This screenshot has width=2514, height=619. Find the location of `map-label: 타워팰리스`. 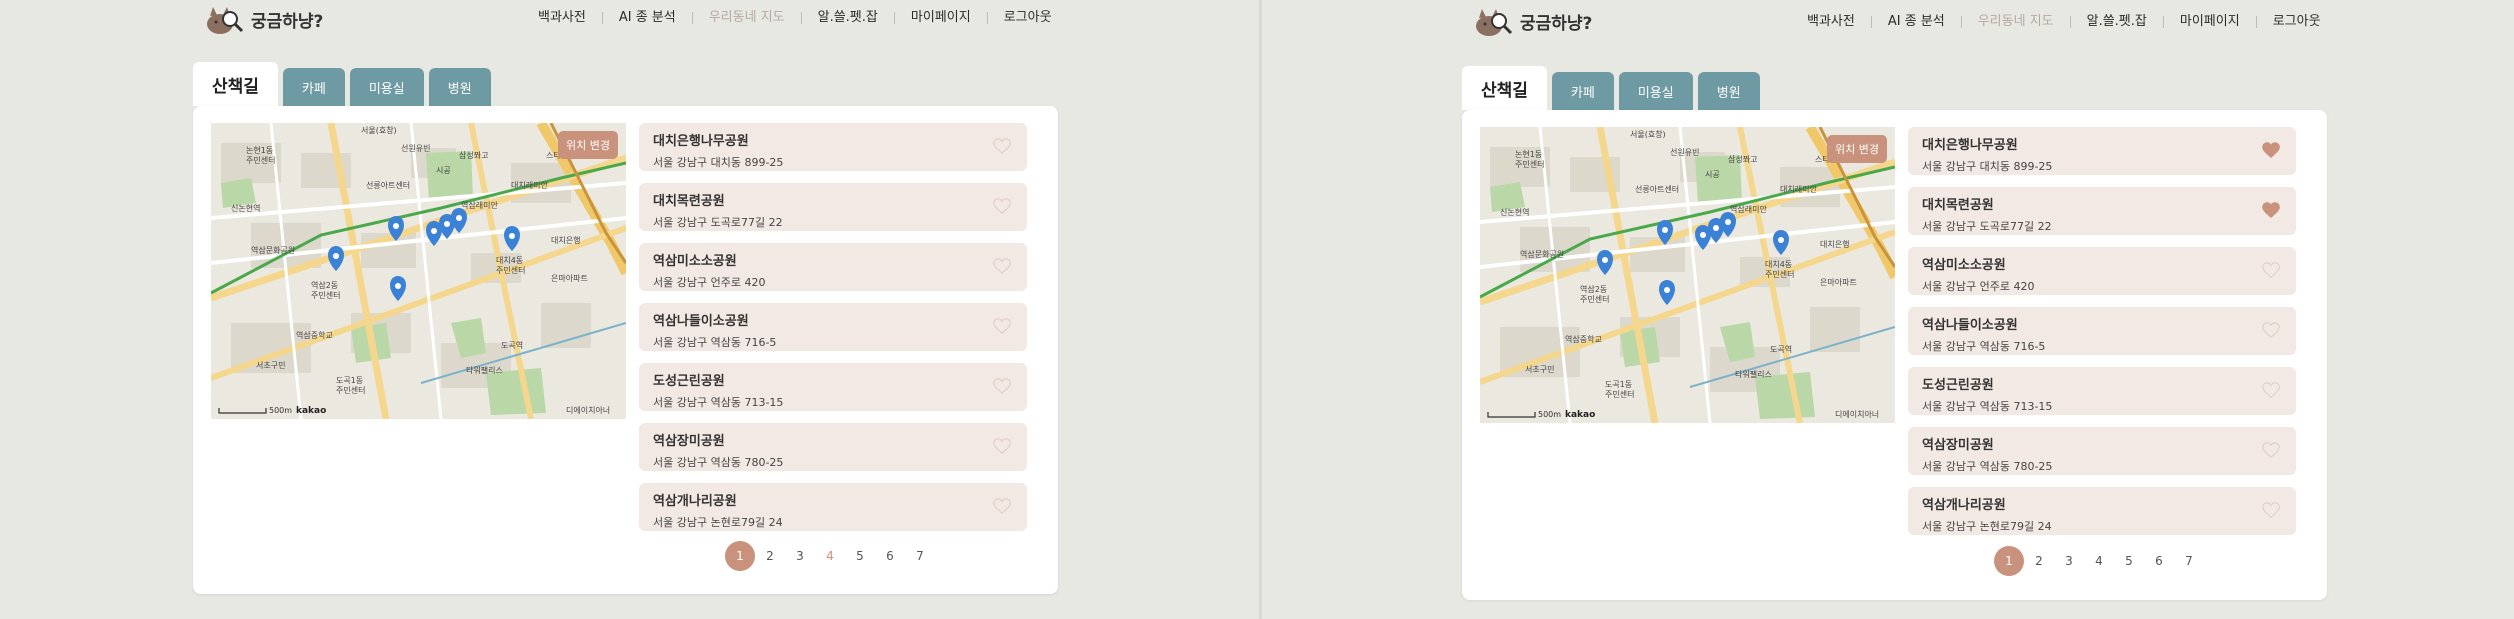

map-label: 타워팰리스 is located at coordinates (484, 370).